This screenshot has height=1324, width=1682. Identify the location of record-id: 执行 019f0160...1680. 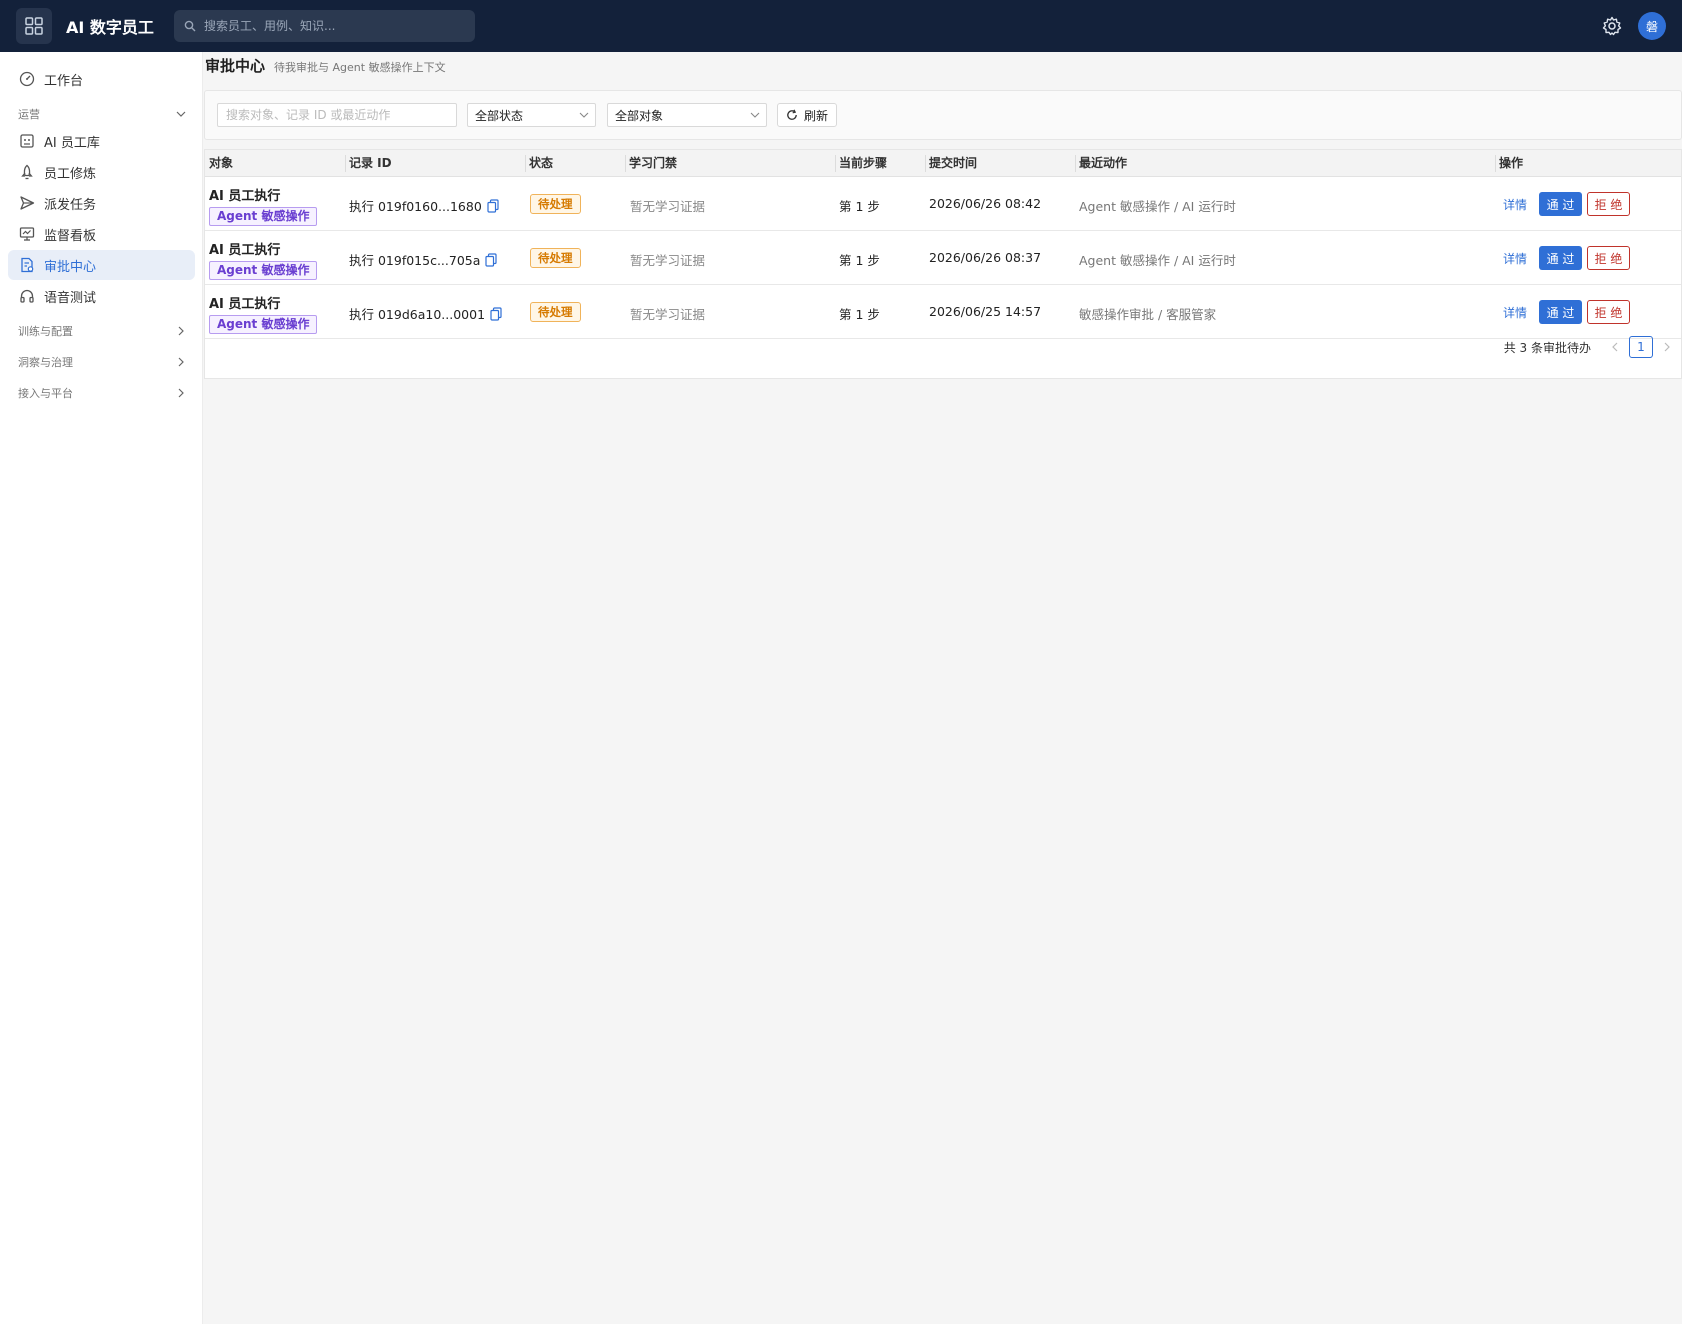
(415, 206).